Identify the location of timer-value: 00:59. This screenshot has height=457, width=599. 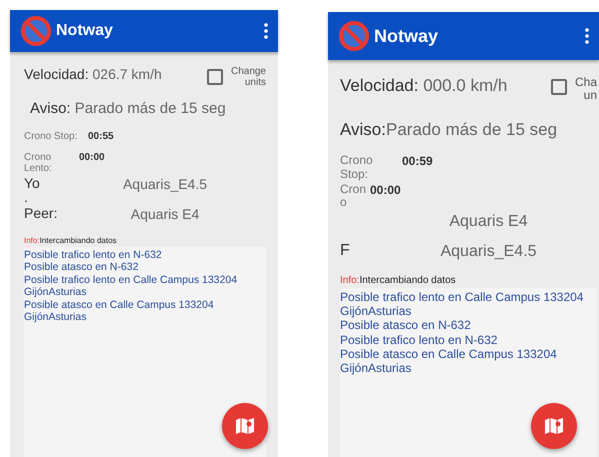
(417, 161).